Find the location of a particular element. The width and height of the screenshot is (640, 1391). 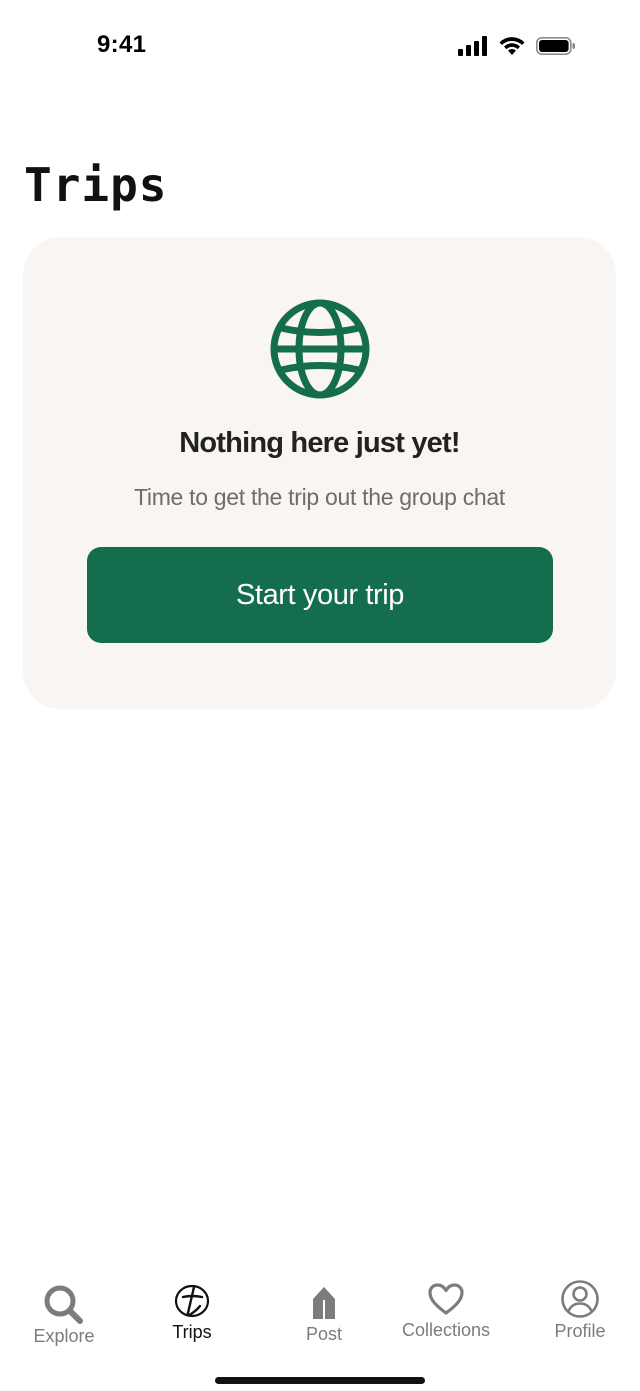

pencil-icon is located at coordinates (324, 1303).